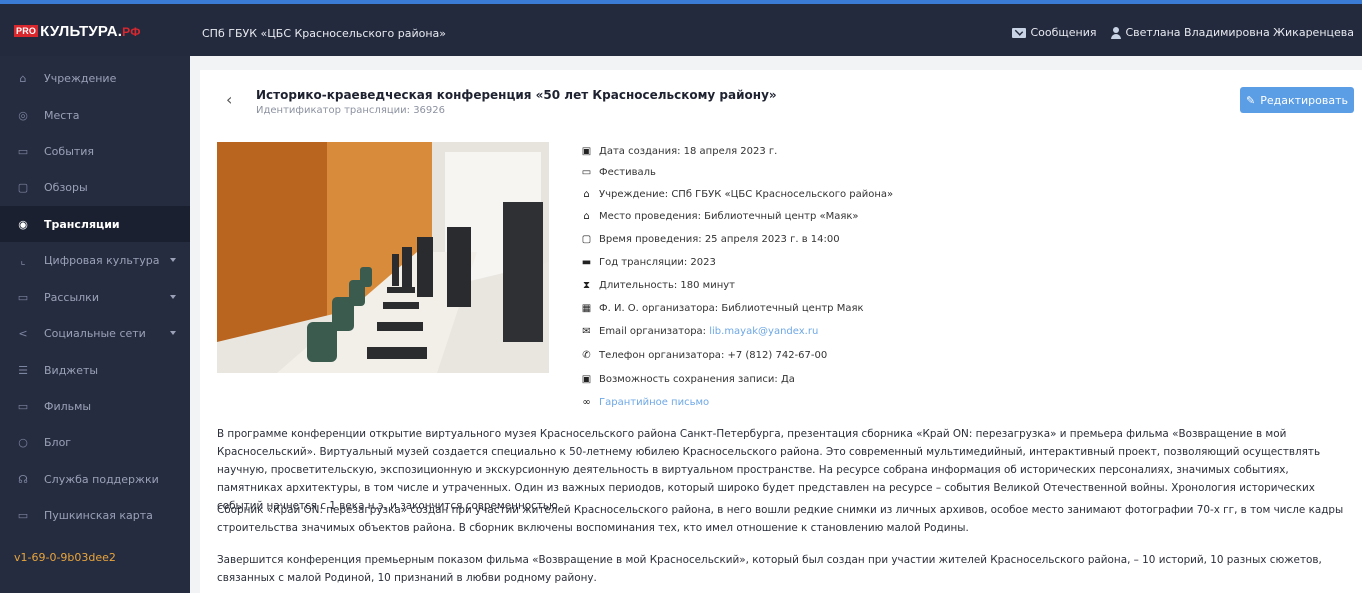  Describe the element at coordinates (763, 331) in the screenshot. I see `organizer-email-link: lib.mayak@yandex.ru` at that location.